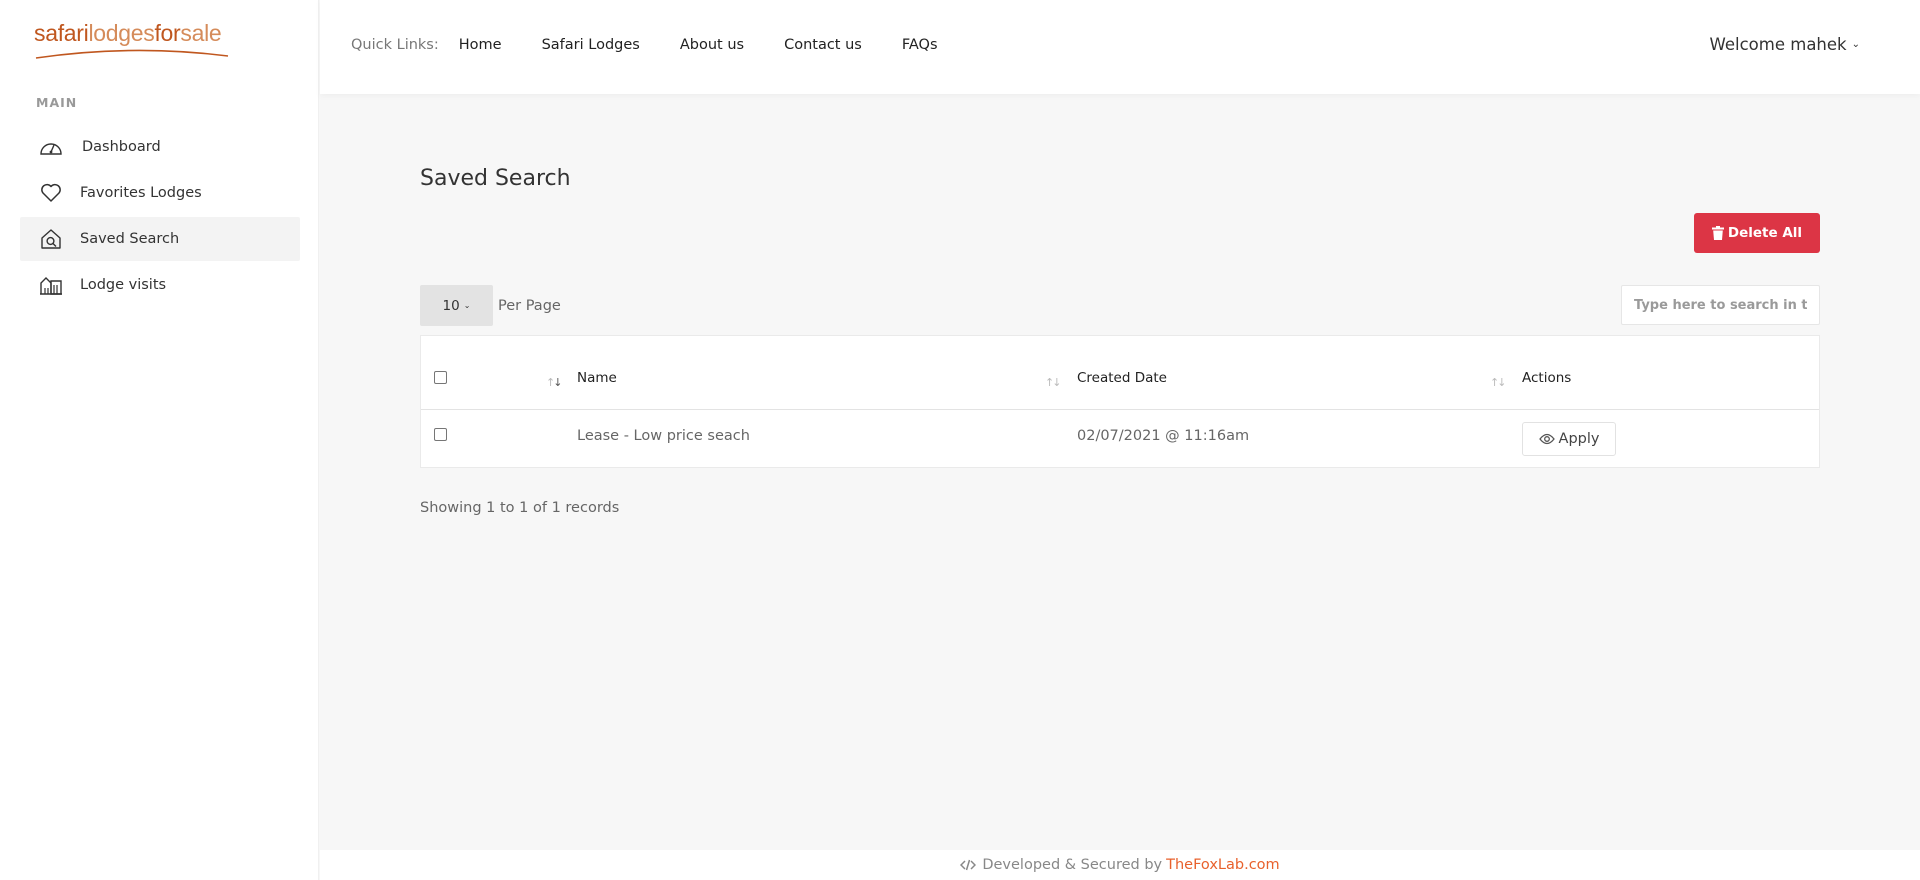 The width and height of the screenshot is (1920, 880). What do you see at coordinates (128, 33) in the screenshot?
I see `logo-text: safarilodgesforsale` at bounding box center [128, 33].